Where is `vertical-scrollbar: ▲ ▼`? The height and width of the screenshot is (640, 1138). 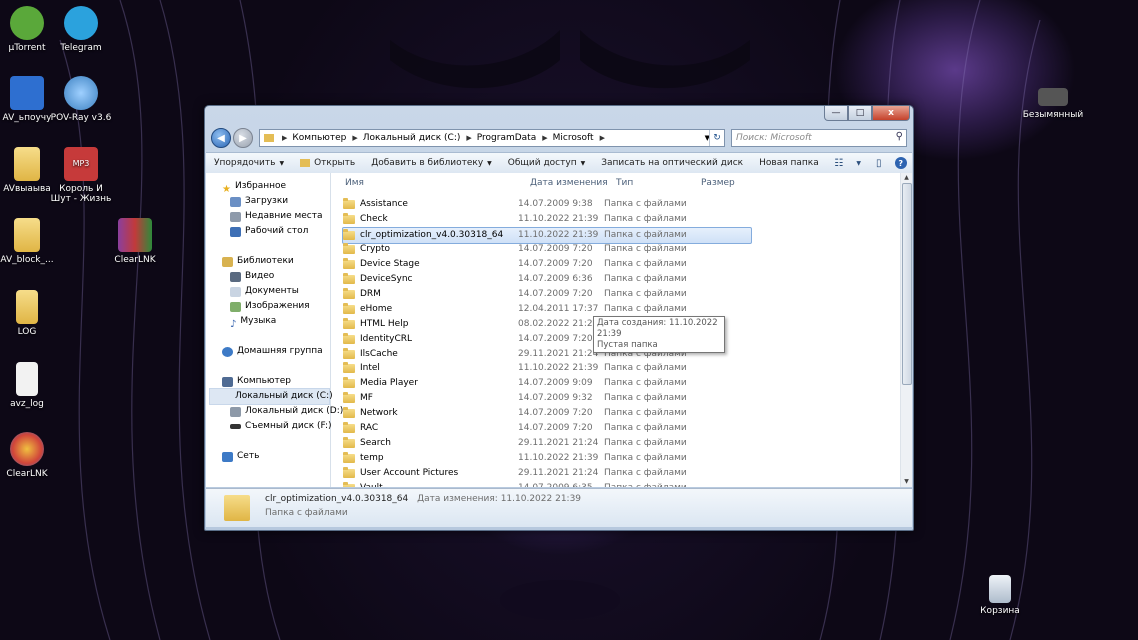
vertical-scrollbar: ▲ ▼ is located at coordinates (906, 330).